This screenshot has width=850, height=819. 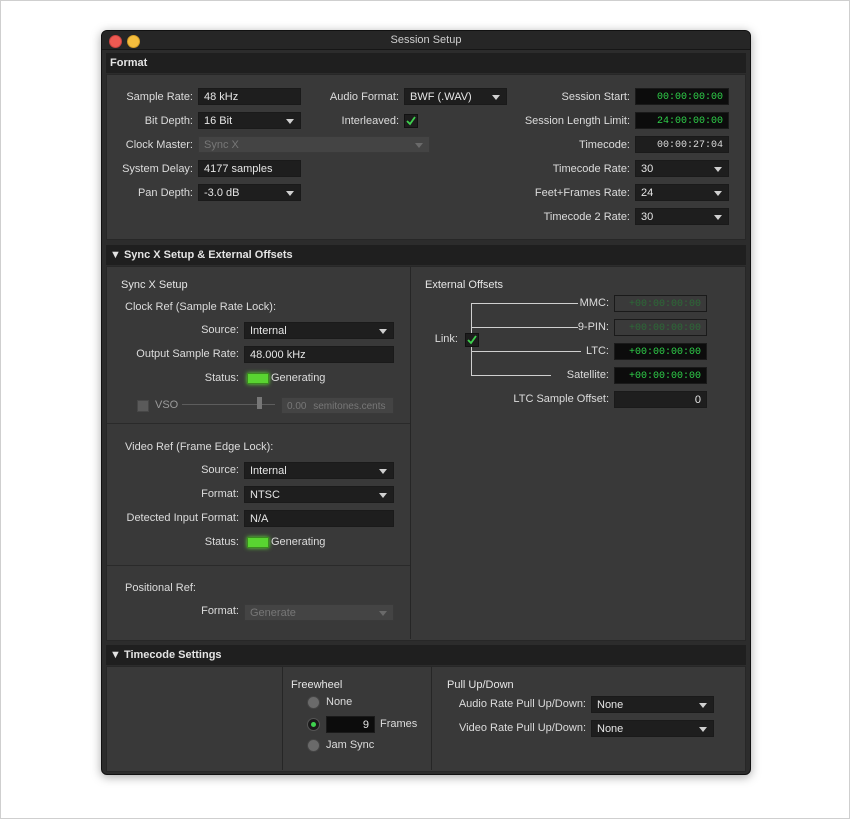 I want to click on clock-ref-title: Clock Ref (Sample Rate Lock):, so click(x=200, y=307).